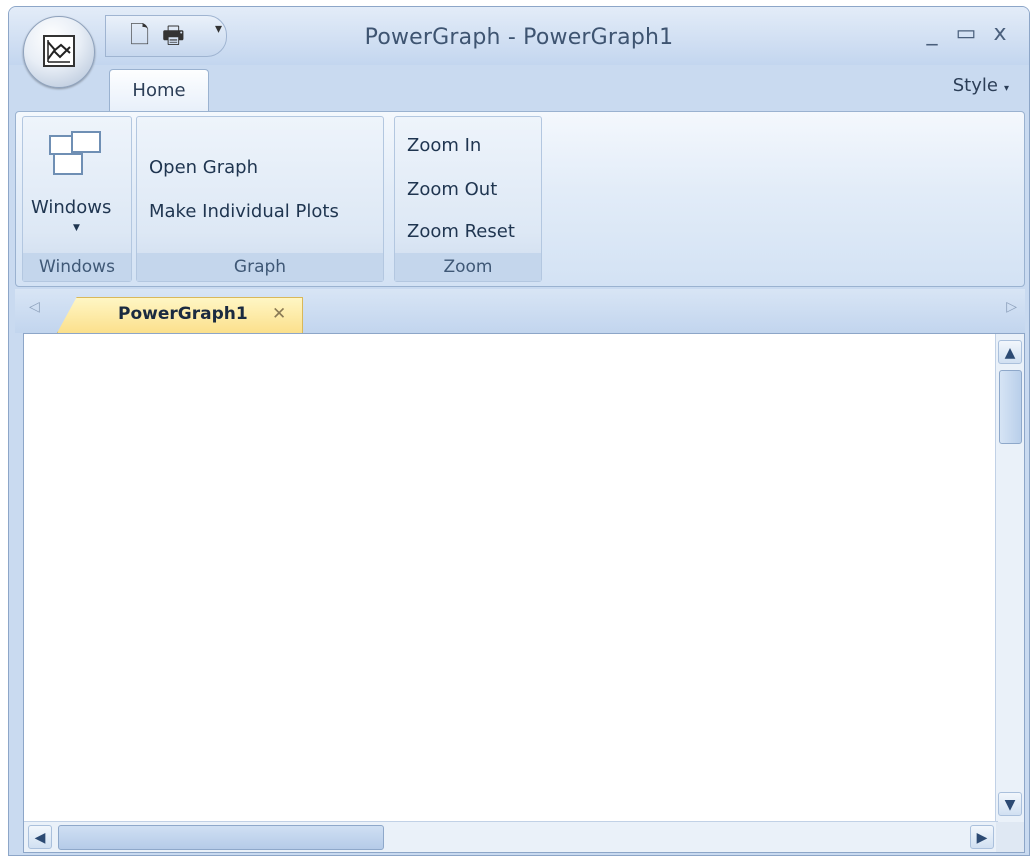  I want to click on scroll-tabs-left-button: ◁, so click(34, 307).